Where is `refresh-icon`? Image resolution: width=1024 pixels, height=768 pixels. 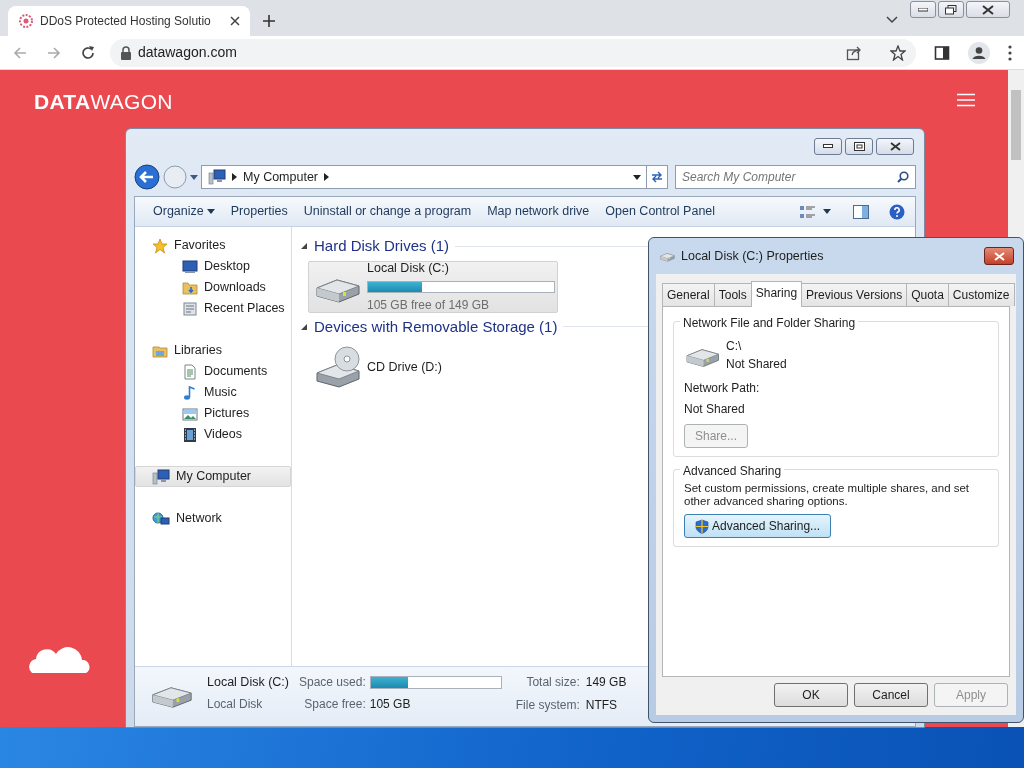
refresh-icon is located at coordinates (657, 177).